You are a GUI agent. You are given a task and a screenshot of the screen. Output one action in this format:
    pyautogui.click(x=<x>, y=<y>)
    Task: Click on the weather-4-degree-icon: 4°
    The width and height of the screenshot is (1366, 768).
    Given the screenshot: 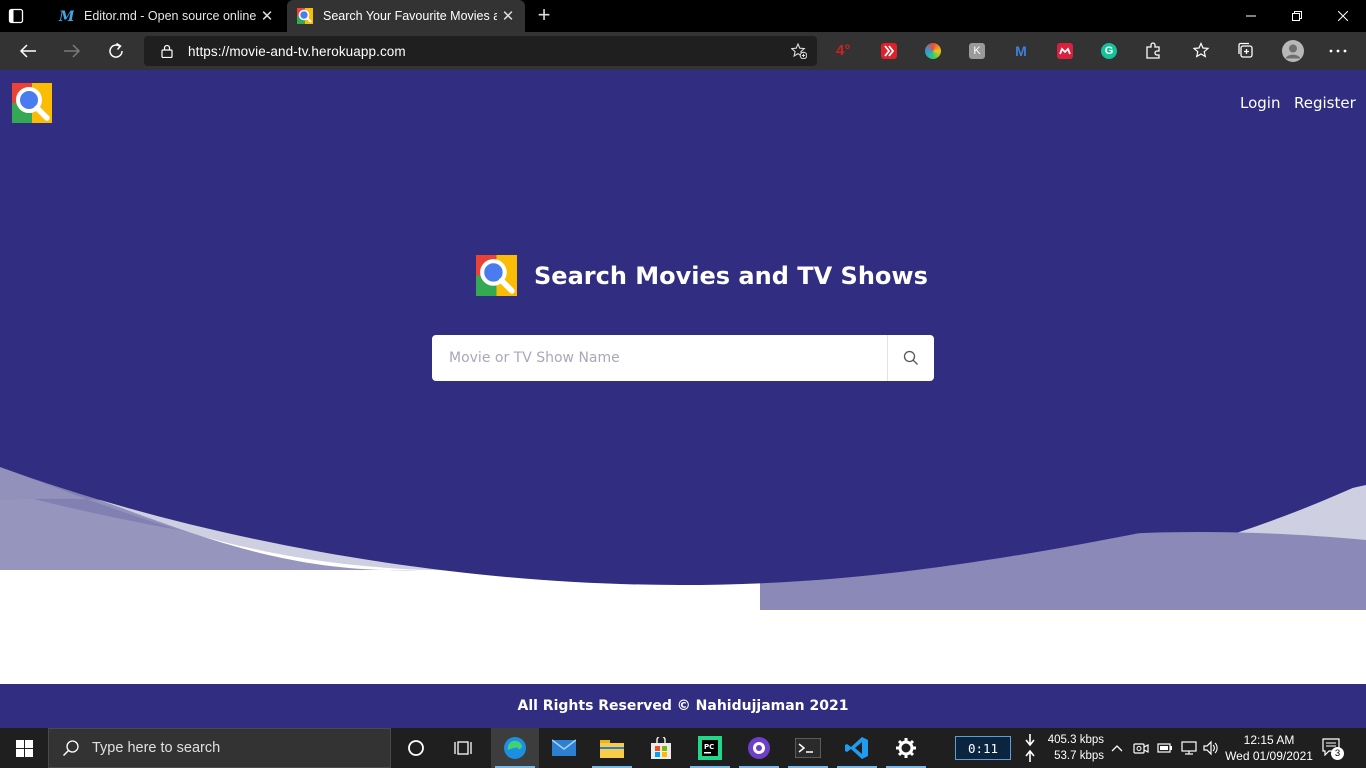 What is the action you would take?
    pyautogui.click(x=846, y=51)
    